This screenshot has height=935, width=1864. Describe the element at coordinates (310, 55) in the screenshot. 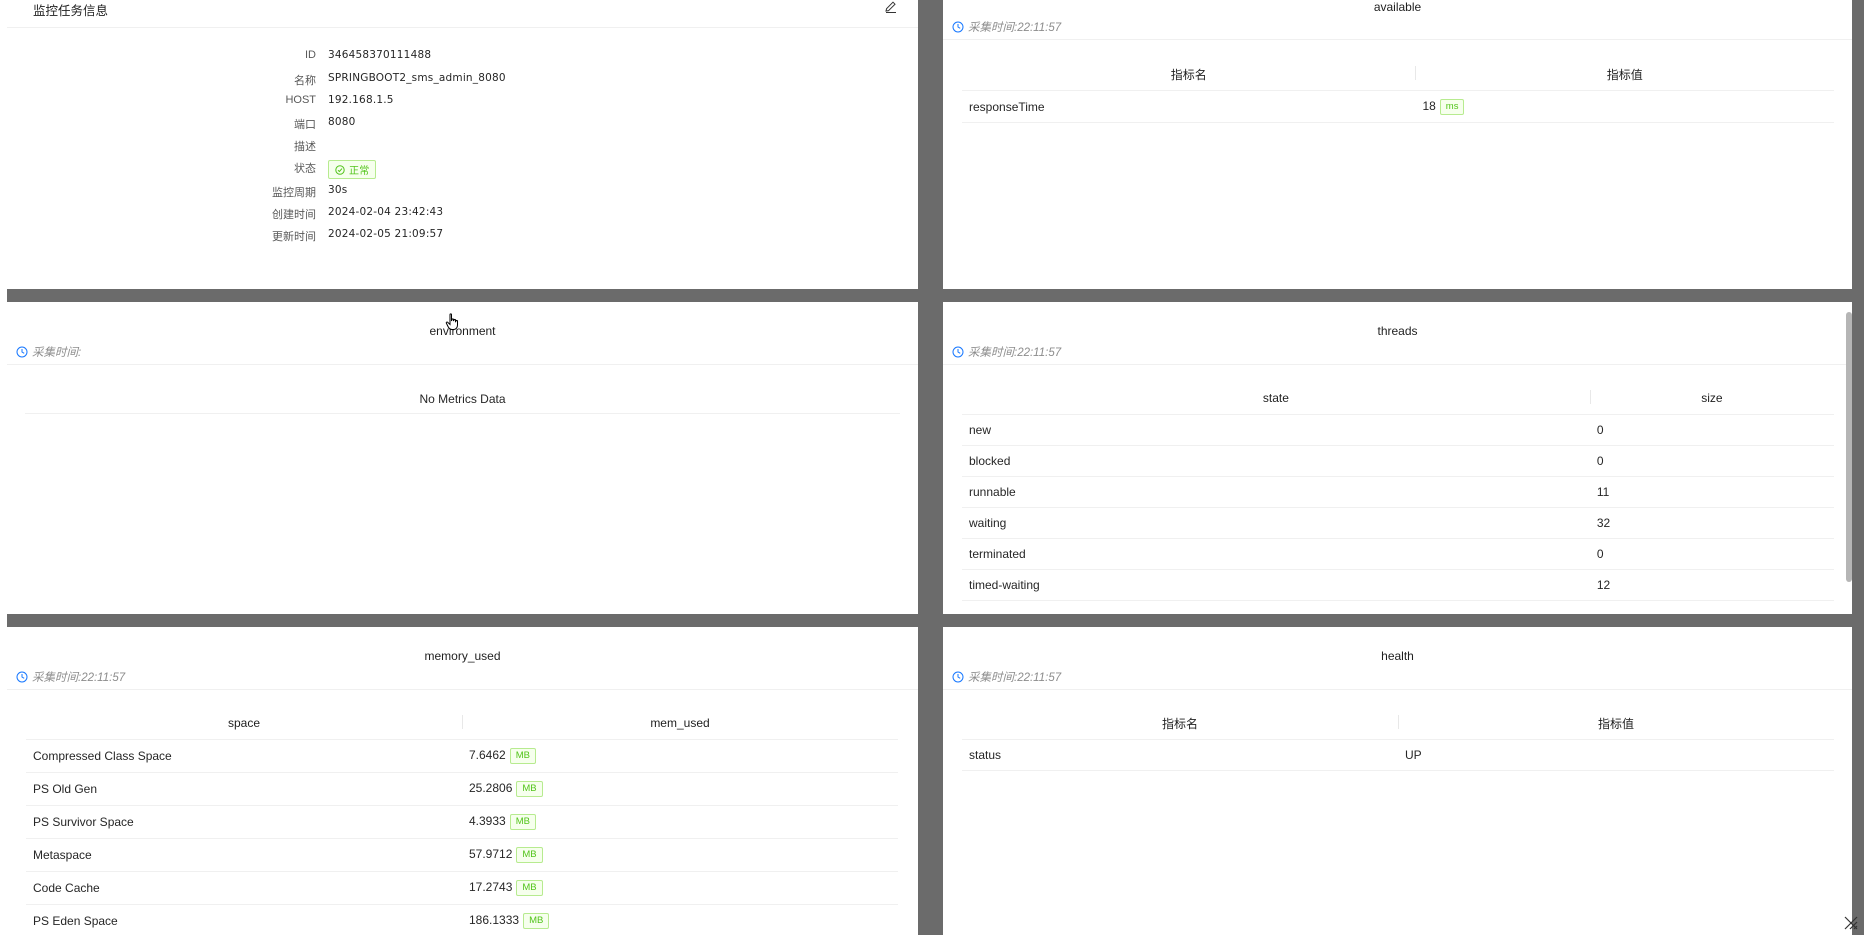

I see `field-id-label: ID` at that location.